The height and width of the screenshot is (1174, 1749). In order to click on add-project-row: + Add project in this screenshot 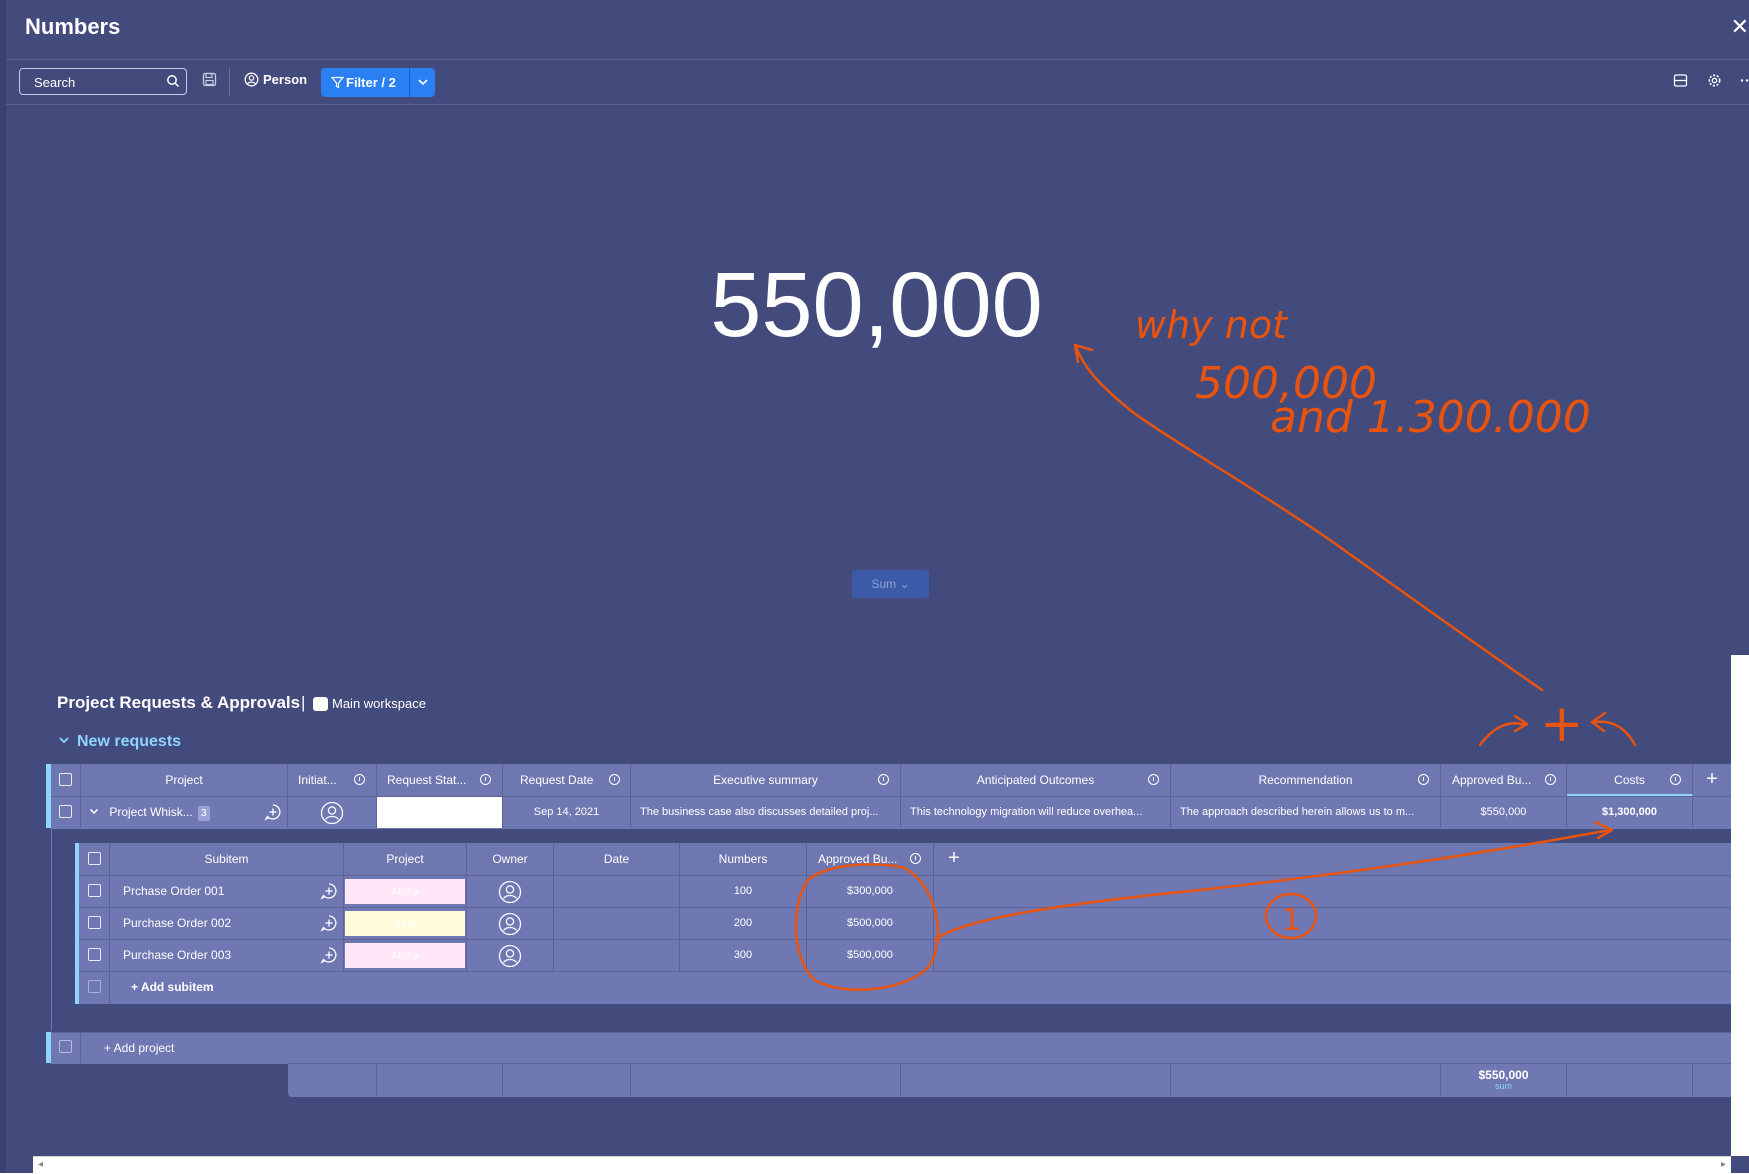, I will do `click(891, 1048)`.